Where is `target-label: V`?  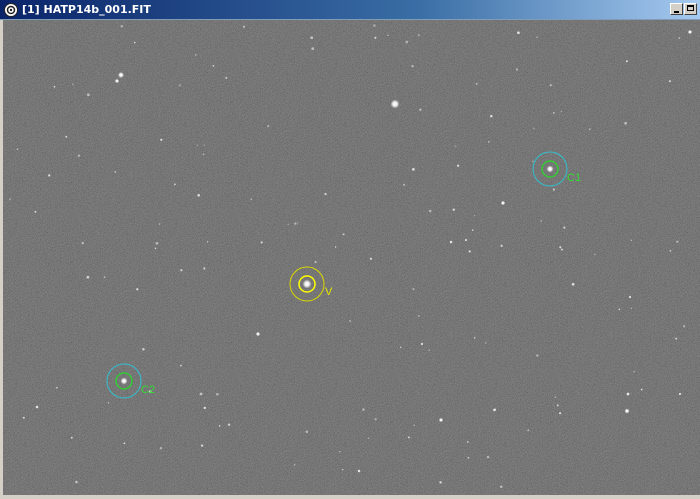 target-label: V is located at coordinates (329, 292).